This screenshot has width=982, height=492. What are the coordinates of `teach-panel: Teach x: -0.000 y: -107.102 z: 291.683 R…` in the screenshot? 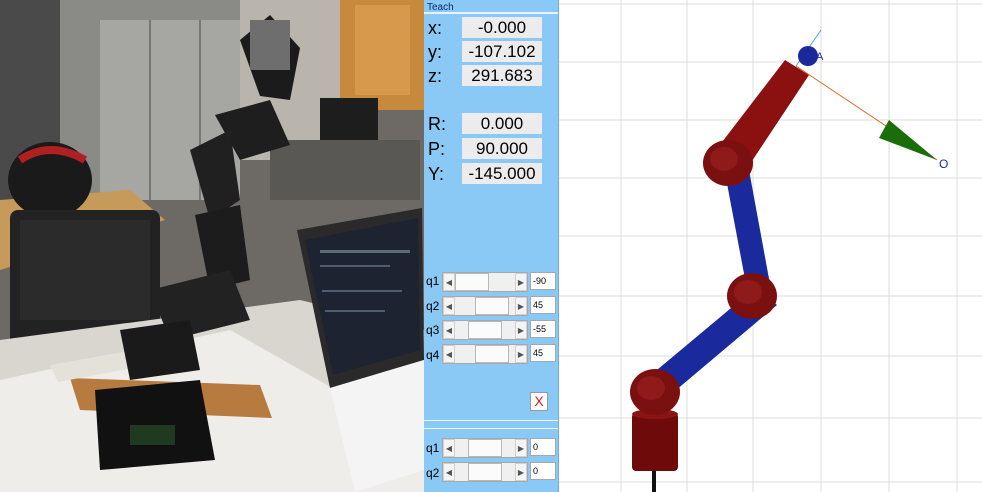 It's located at (491, 246).